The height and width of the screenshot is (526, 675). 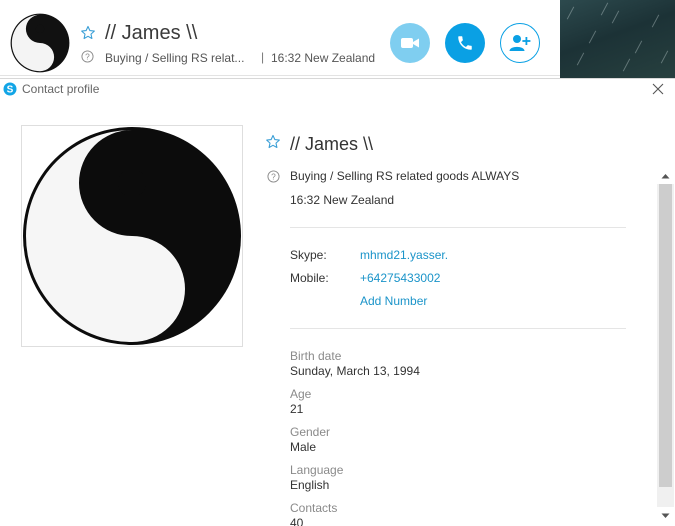 What do you see at coordinates (61, 89) in the screenshot?
I see `dialog-title: Contact profile` at bounding box center [61, 89].